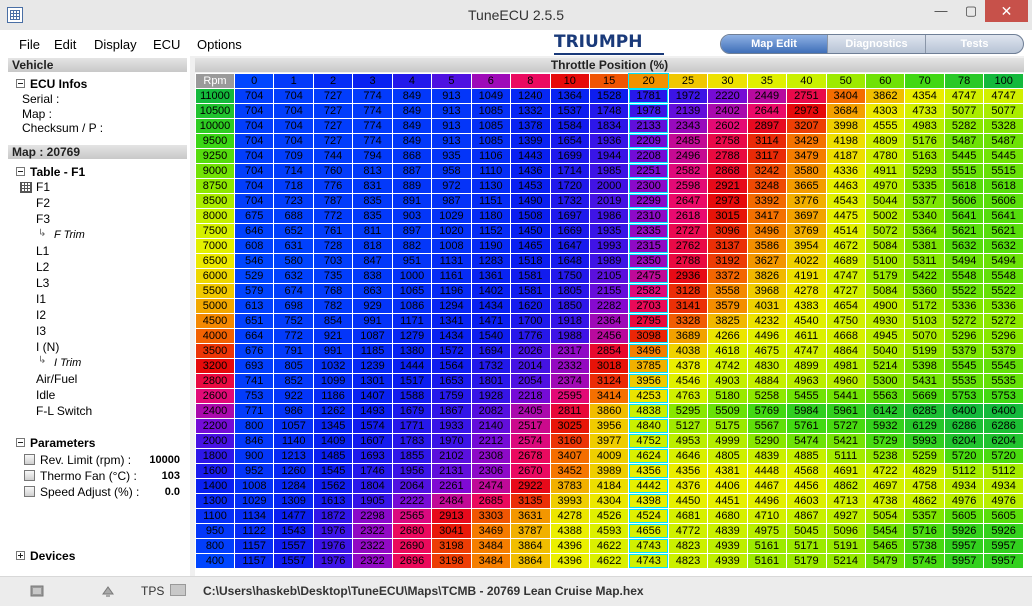 The image size is (1032, 606). I want to click on map-cell: 835, so click(372, 216).